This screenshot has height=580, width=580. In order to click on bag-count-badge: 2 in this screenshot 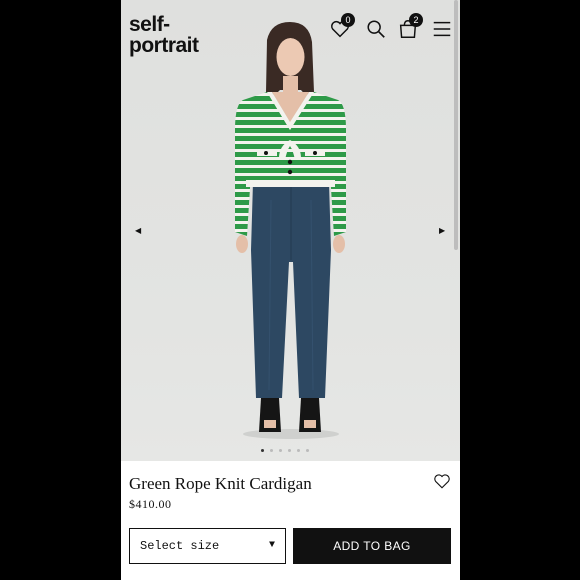, I will do `click(416, 20)`.